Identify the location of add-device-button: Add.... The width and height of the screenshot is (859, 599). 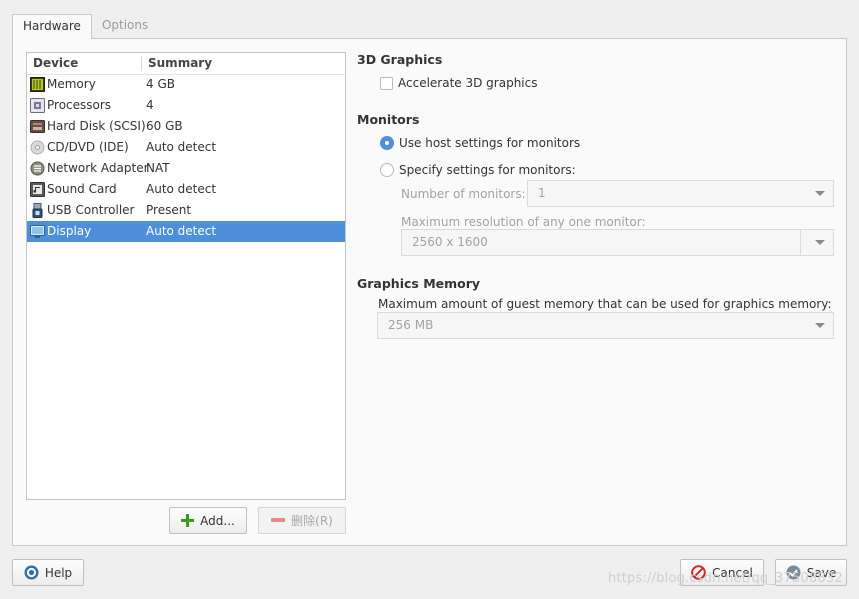
(208, 520).